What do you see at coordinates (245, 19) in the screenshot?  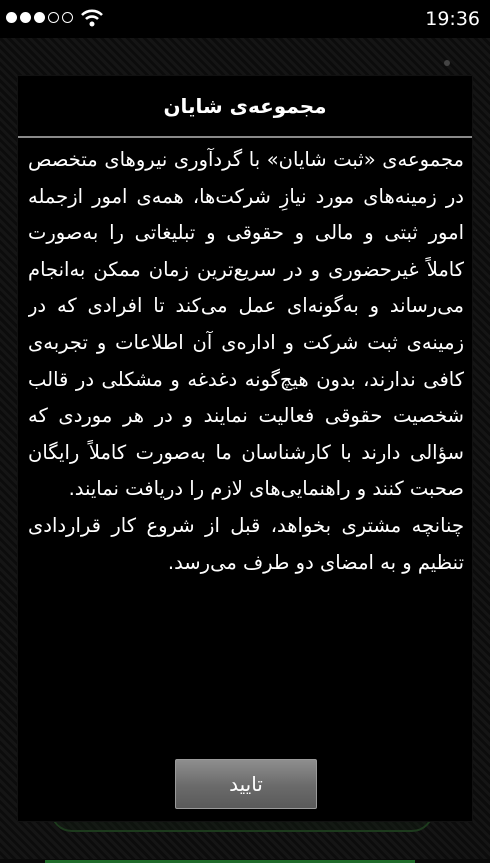 I see `status-bar: 19:36` at bounding box center [245, 19].